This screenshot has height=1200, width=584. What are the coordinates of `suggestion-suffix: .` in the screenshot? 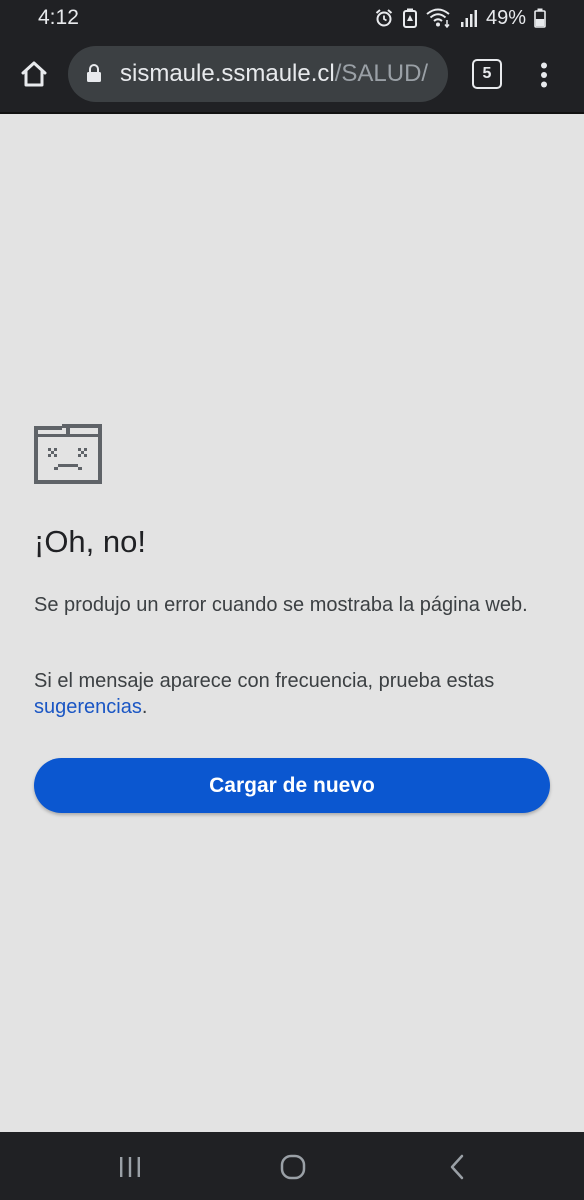 It's located at (144, 707).